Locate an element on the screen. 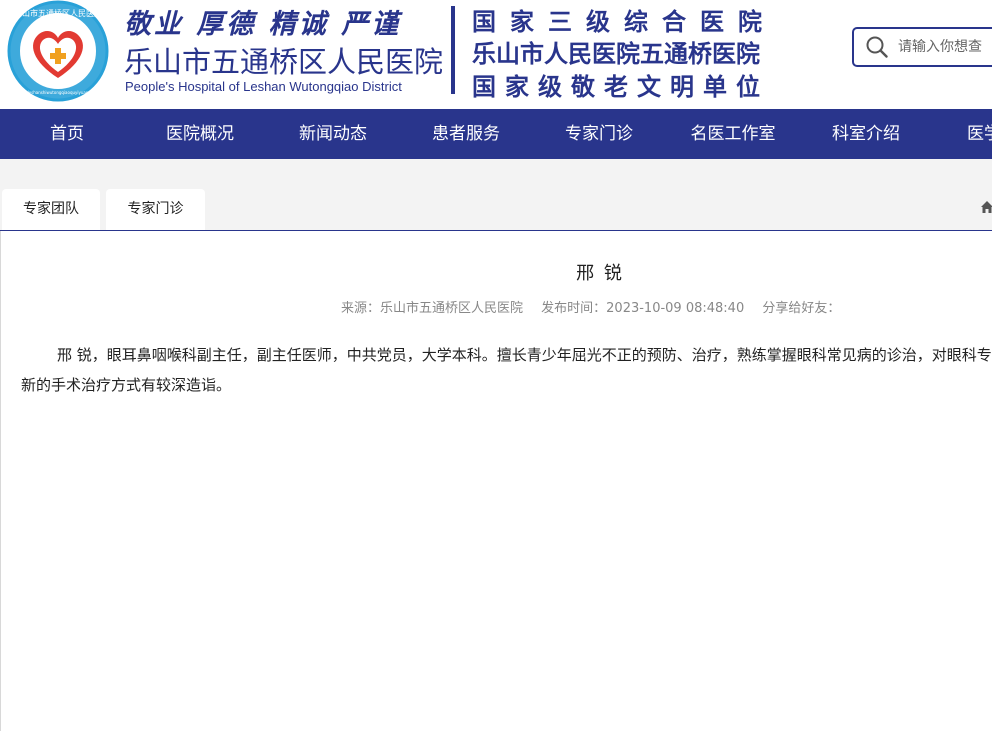  title-affiliation: 乐山市人民医院五通桥医院 is located at coordinates (616, 53).